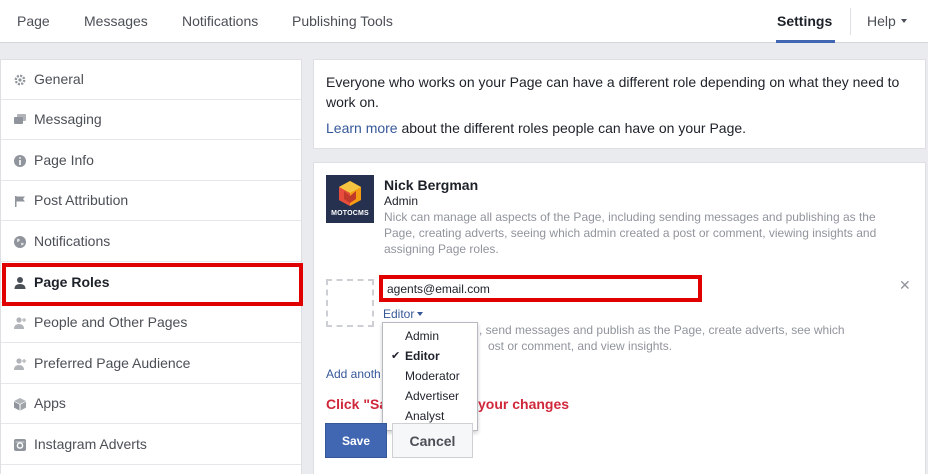 Image resolution: width=928 pixels, height=474 pixels. What do you see at coordinates (432, 396) in the screenshot?
I see `role-option-advertiser: Advertiser` at bounding box center [432, 396].